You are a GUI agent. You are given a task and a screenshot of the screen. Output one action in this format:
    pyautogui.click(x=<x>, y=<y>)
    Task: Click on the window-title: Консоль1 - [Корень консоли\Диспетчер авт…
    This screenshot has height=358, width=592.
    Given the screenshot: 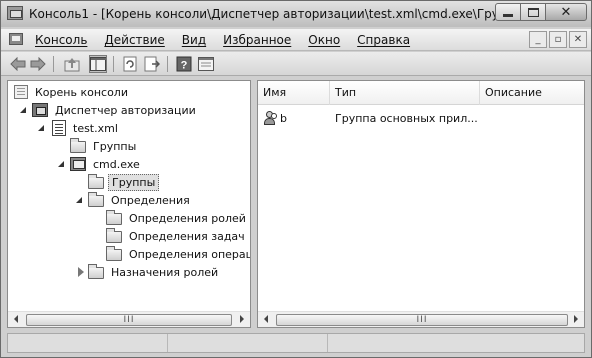 What is the action you would take?
    pyautogui.click(x=279, y=14)
    